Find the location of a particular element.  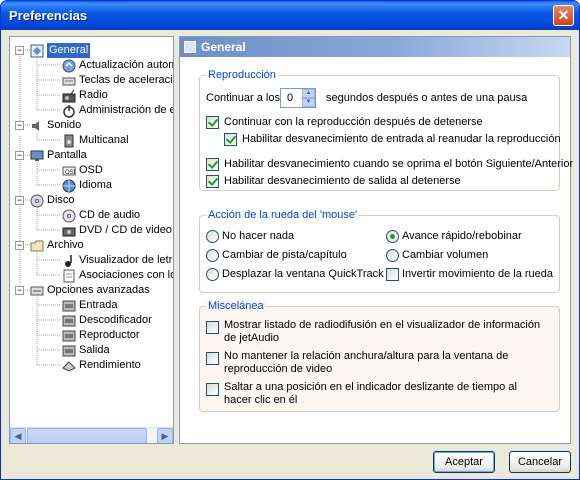

accept-button: Aceptar is located at coordinates (464, 462).